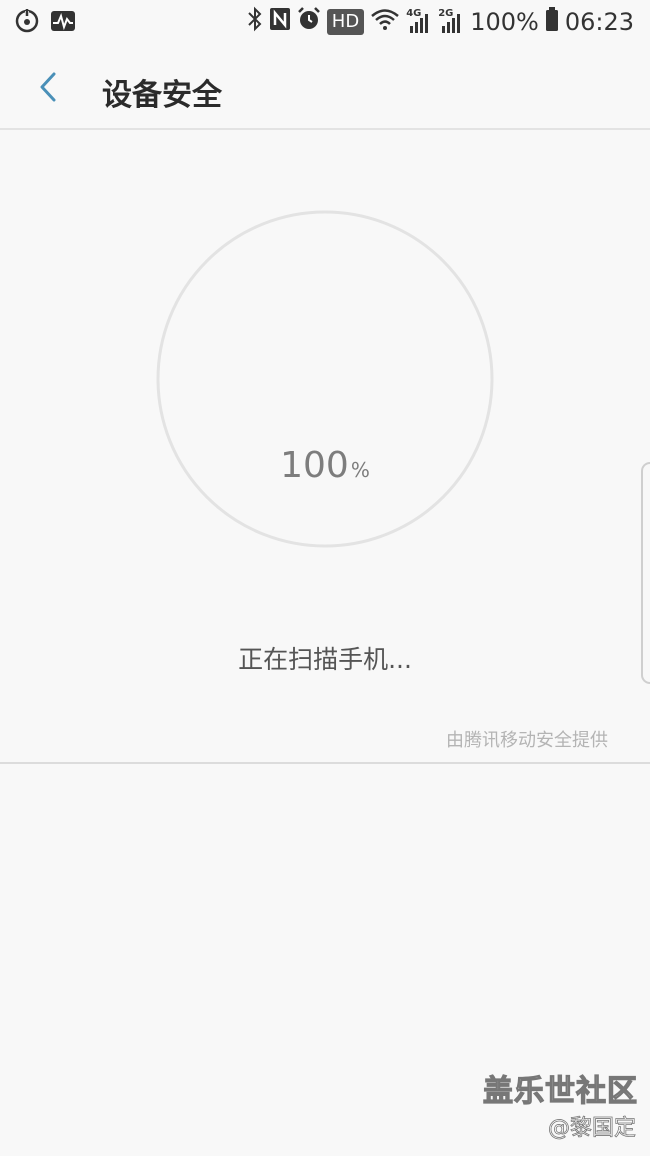  Describe the element at coordinates (255, 22) in the screenshot. I see `bluetooth-icon` at that location.